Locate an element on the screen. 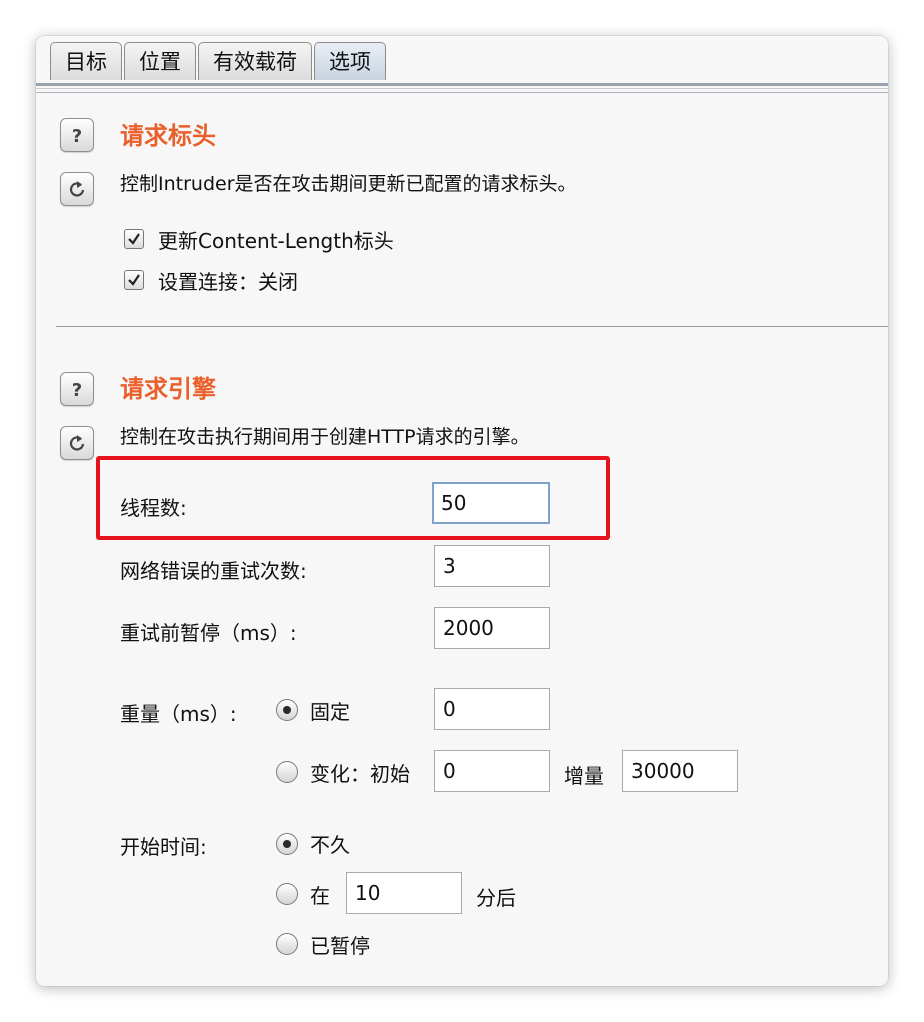 This screenshot has height=1022, width=924. throttle-variable-radio is located at coordinates (287, 772).